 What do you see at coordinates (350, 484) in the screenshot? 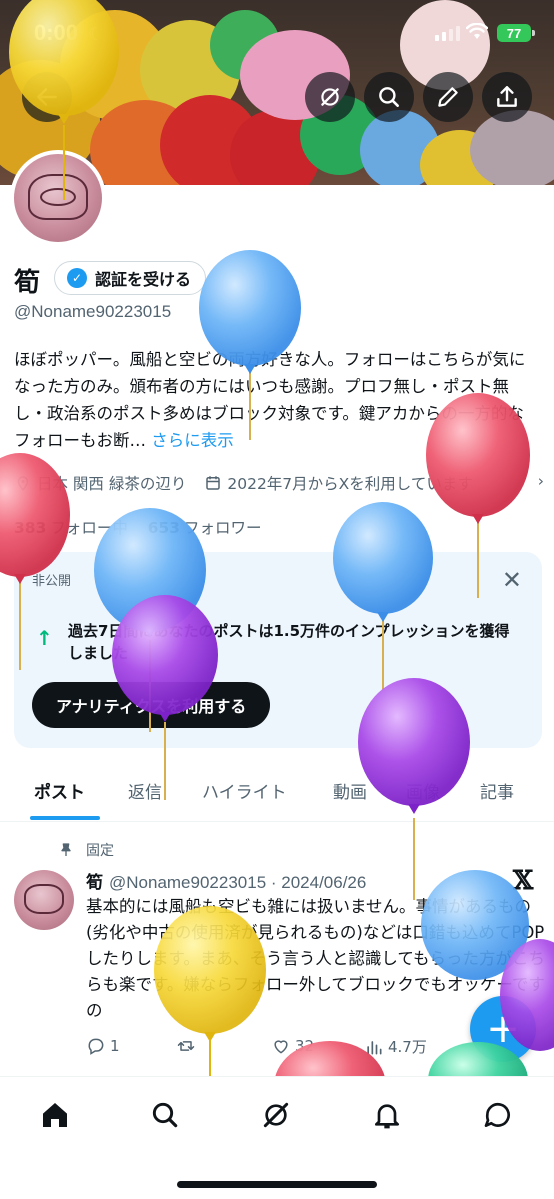
I see `joined-text: 2022年7月からXを利用しています` at bounding box center [350, 484].